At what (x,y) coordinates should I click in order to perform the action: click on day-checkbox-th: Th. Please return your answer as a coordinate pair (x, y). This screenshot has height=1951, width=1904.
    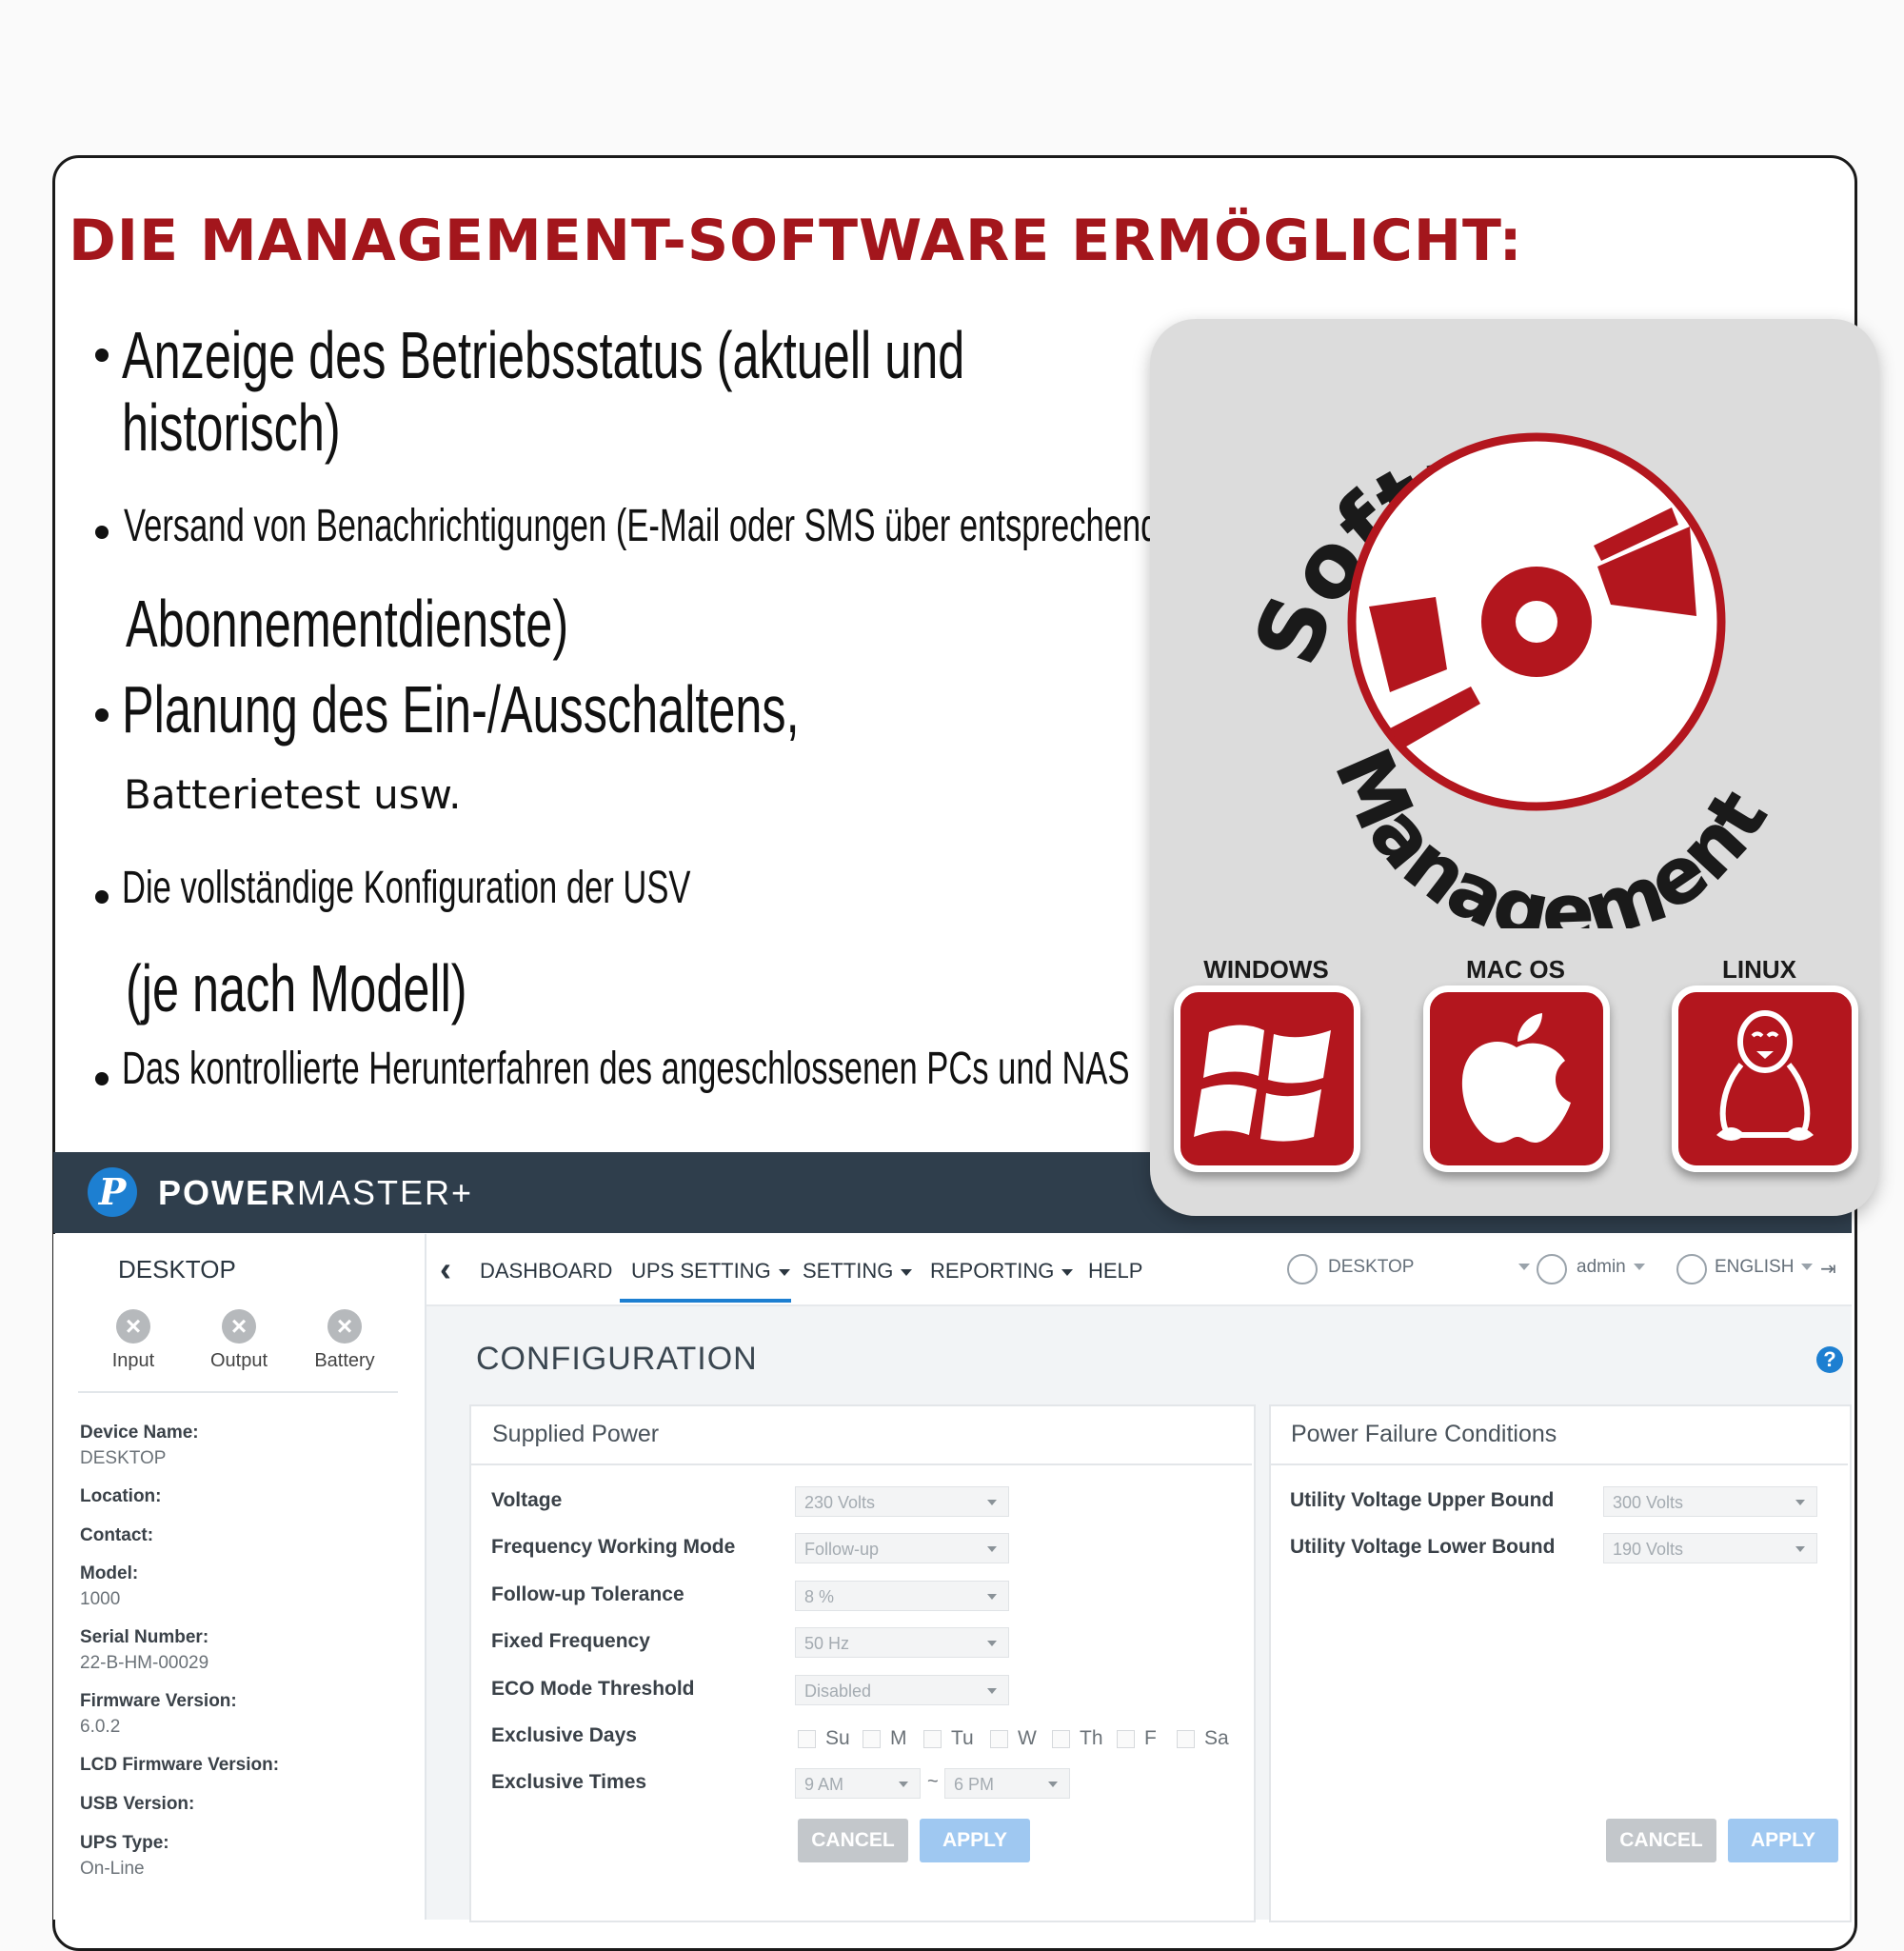
    Looking at the image, I should click on (1077, 1739).